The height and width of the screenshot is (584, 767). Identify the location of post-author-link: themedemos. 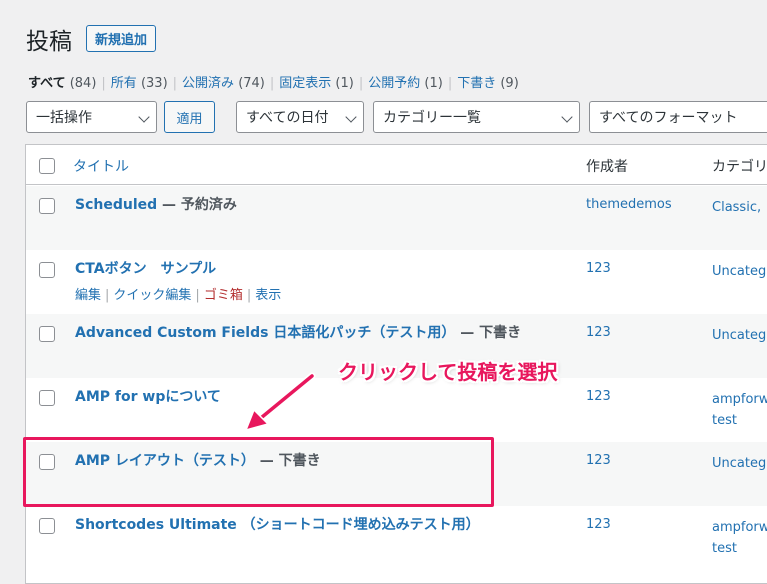
(629, 204).